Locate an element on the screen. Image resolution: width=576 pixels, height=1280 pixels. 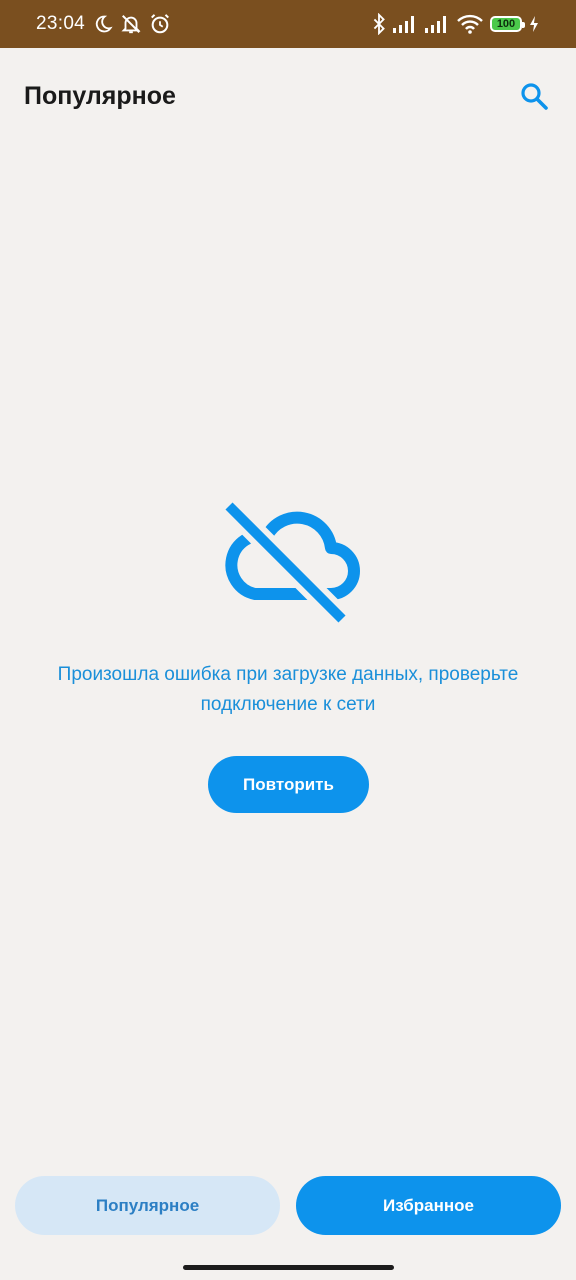
status-bar-left: 23:04 is located at coordinates (103, 24).